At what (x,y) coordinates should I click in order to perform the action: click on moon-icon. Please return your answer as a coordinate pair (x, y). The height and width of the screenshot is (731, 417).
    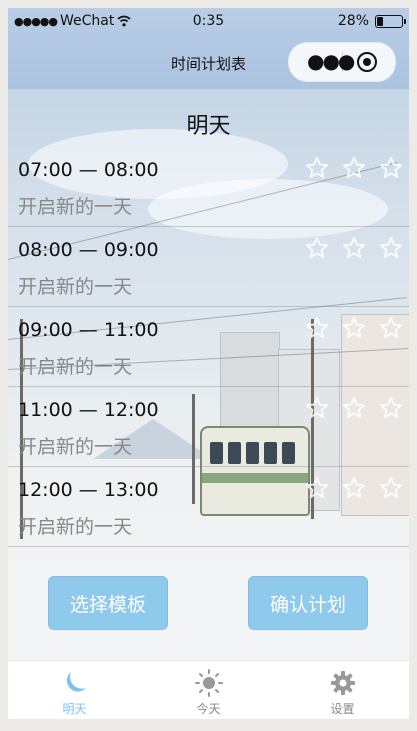
    Looking at the image, I should click on (76, 682).